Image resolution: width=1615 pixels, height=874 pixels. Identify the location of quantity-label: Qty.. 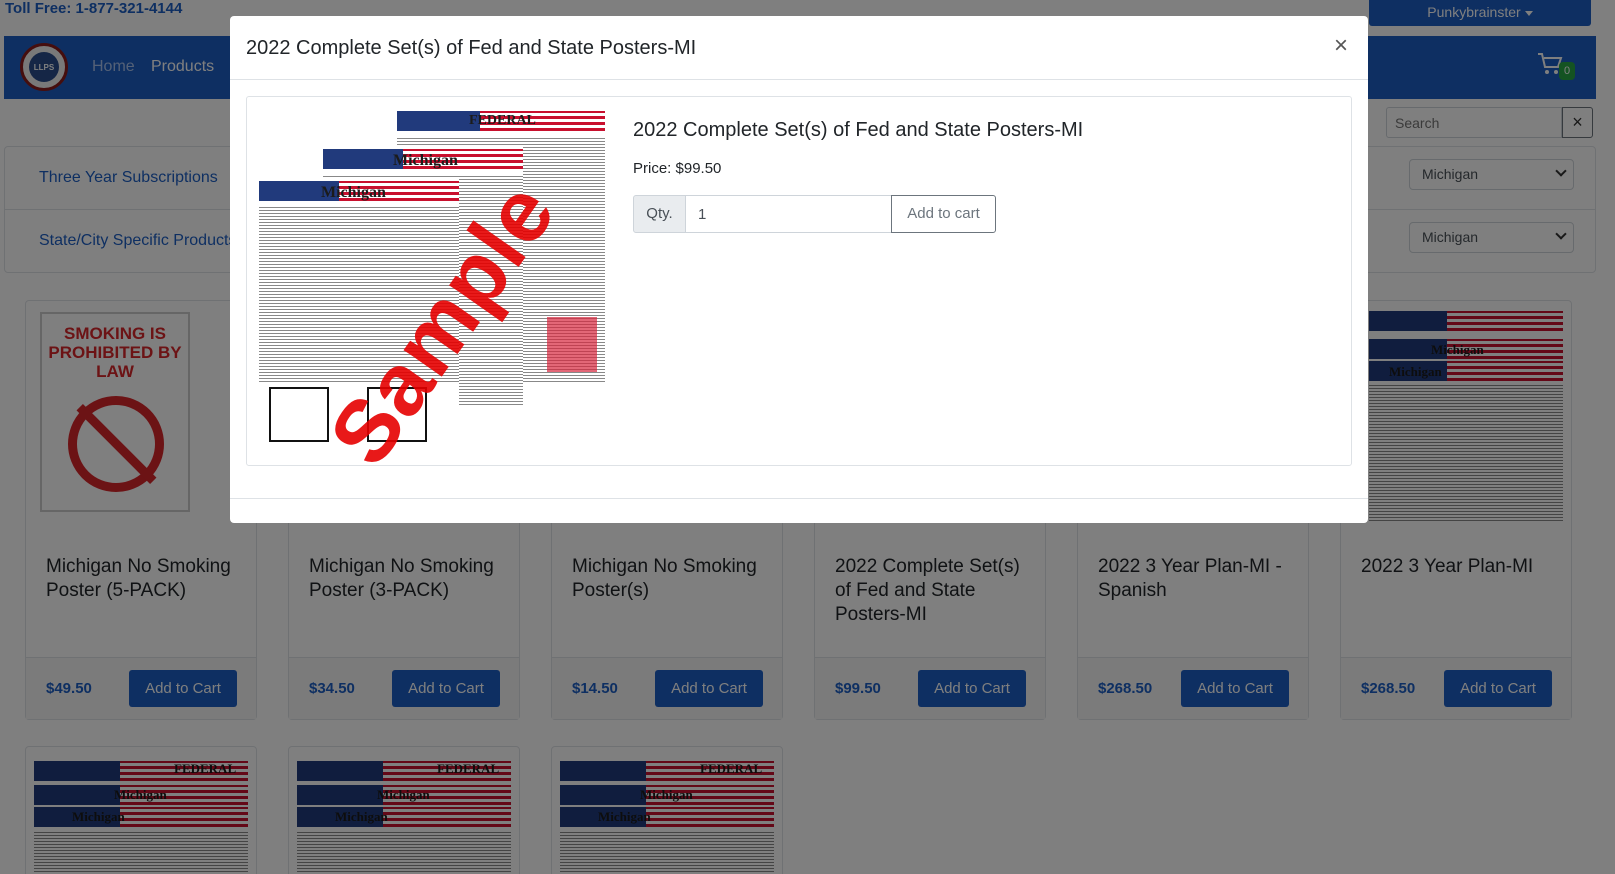
(659, 214).